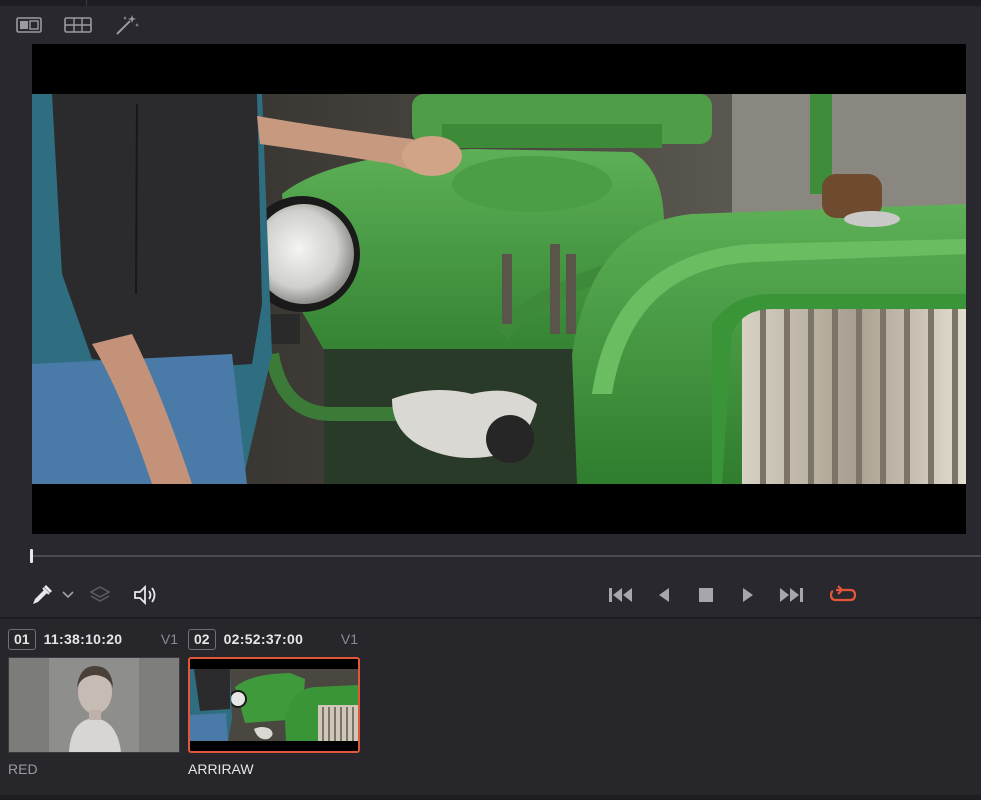 This screenshot has height=800, width=981. Describe the element at coordinates (31, 556) in the screenshot. I see `playhead-handle` at that location.